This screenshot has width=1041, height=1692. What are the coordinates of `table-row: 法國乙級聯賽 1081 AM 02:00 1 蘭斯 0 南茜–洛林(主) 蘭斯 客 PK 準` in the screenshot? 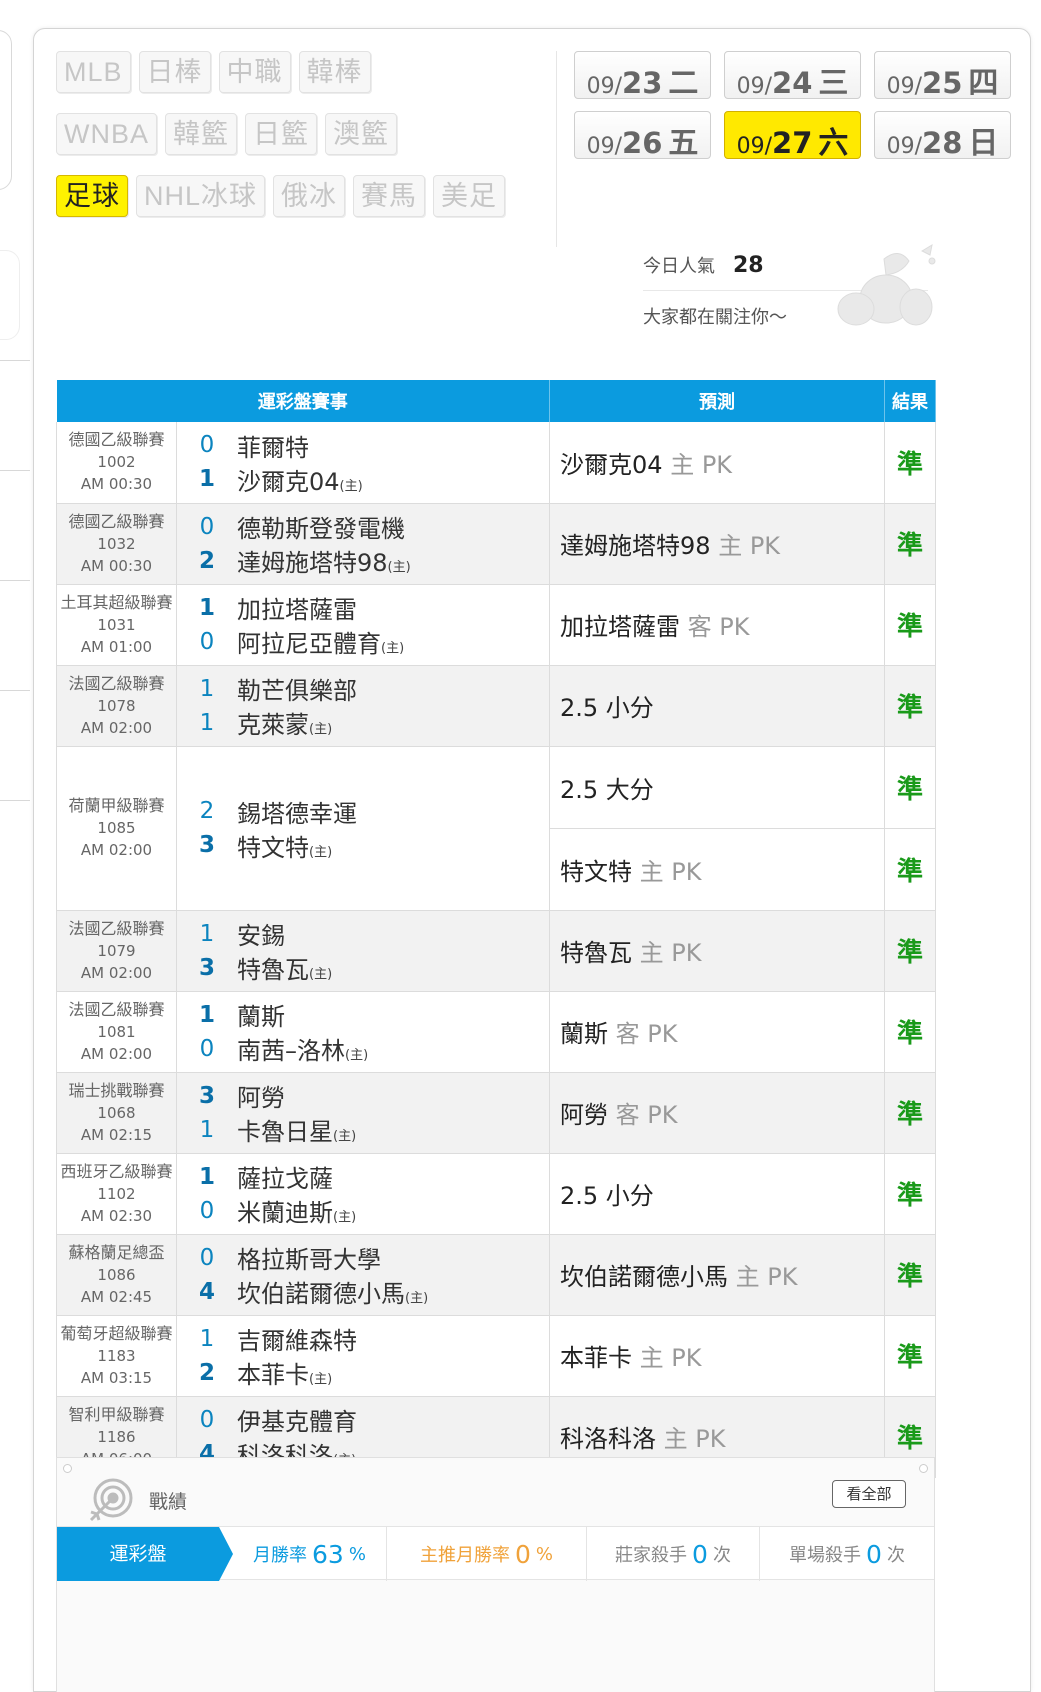 It's located at (496, 1032).